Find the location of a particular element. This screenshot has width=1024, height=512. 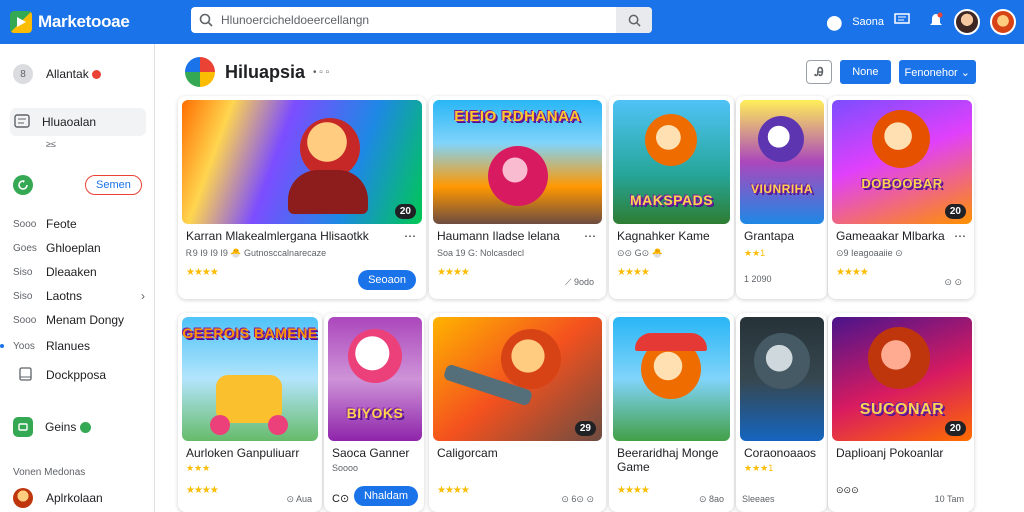

screen-icon is located at coordinates (902, 22).